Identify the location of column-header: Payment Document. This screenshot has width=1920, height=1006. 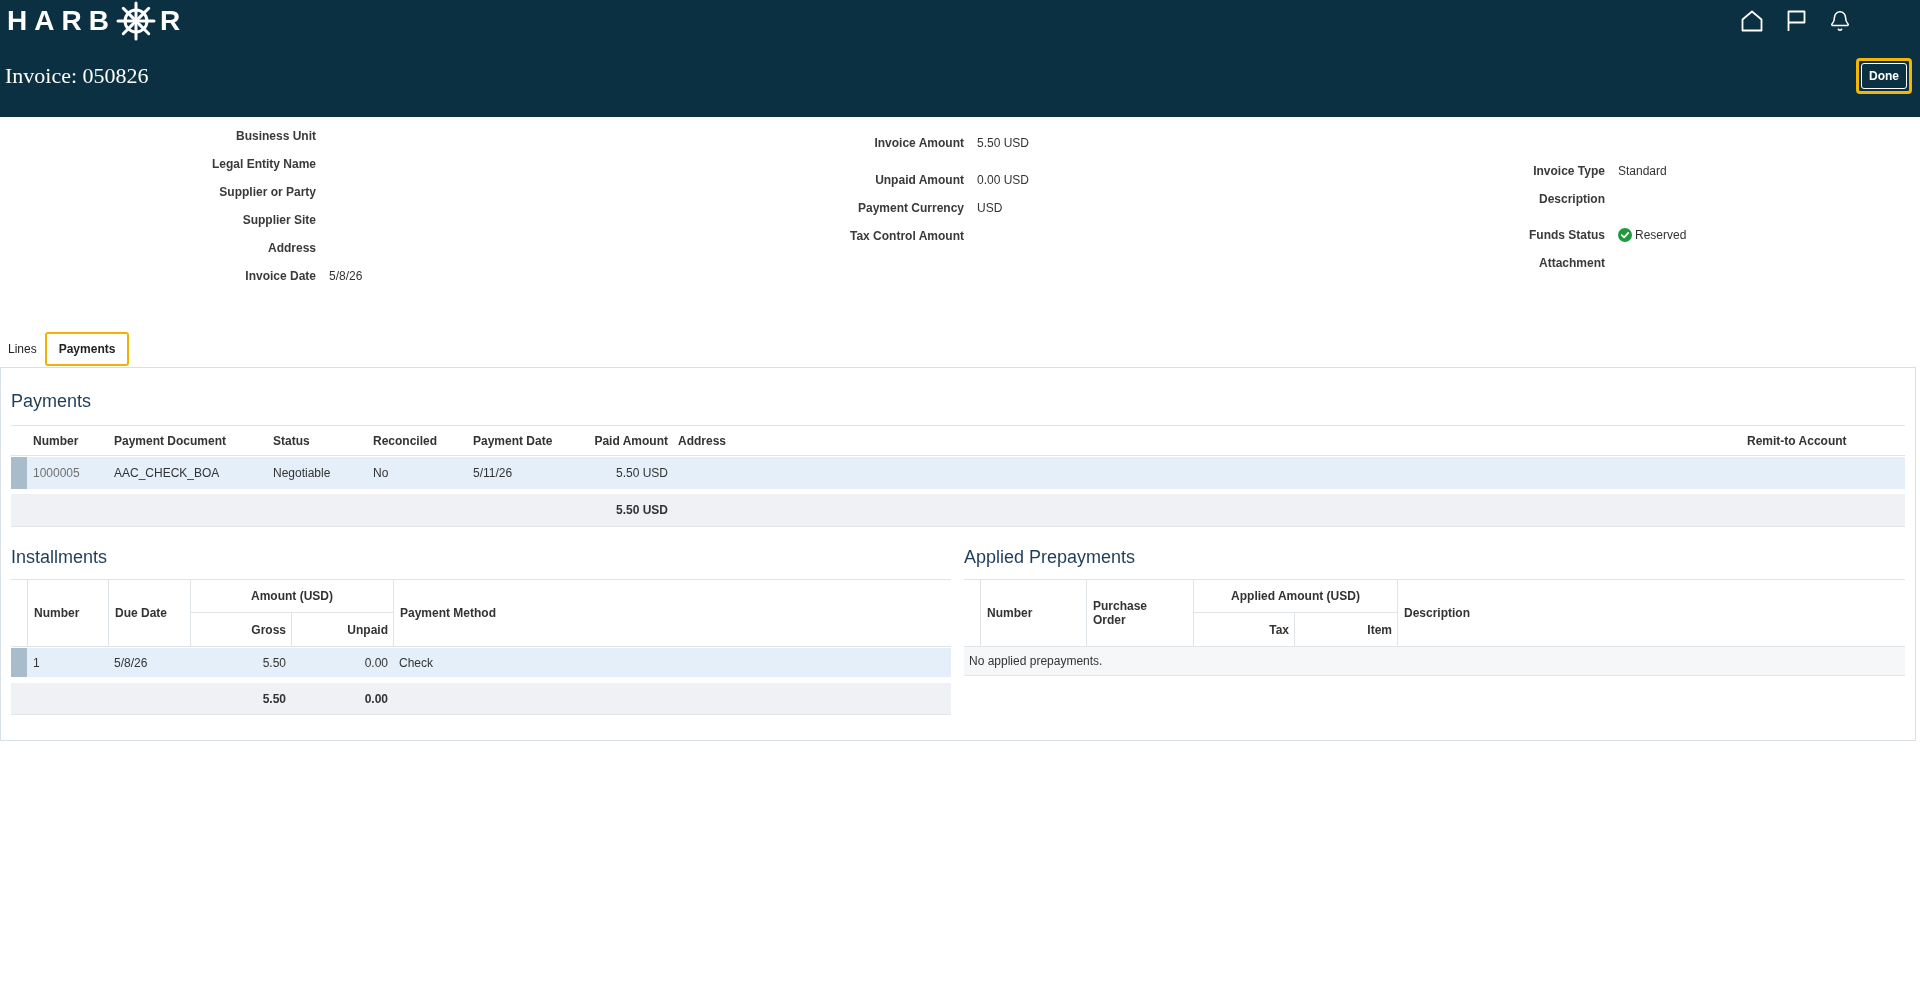
(170, 441).